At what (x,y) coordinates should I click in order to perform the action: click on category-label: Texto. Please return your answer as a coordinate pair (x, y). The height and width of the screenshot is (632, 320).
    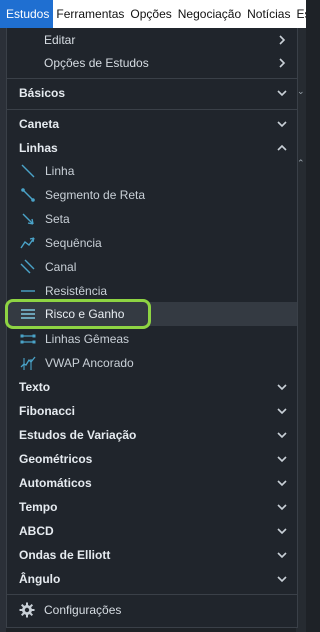
    Looking at the image, I should click on (35, 387).